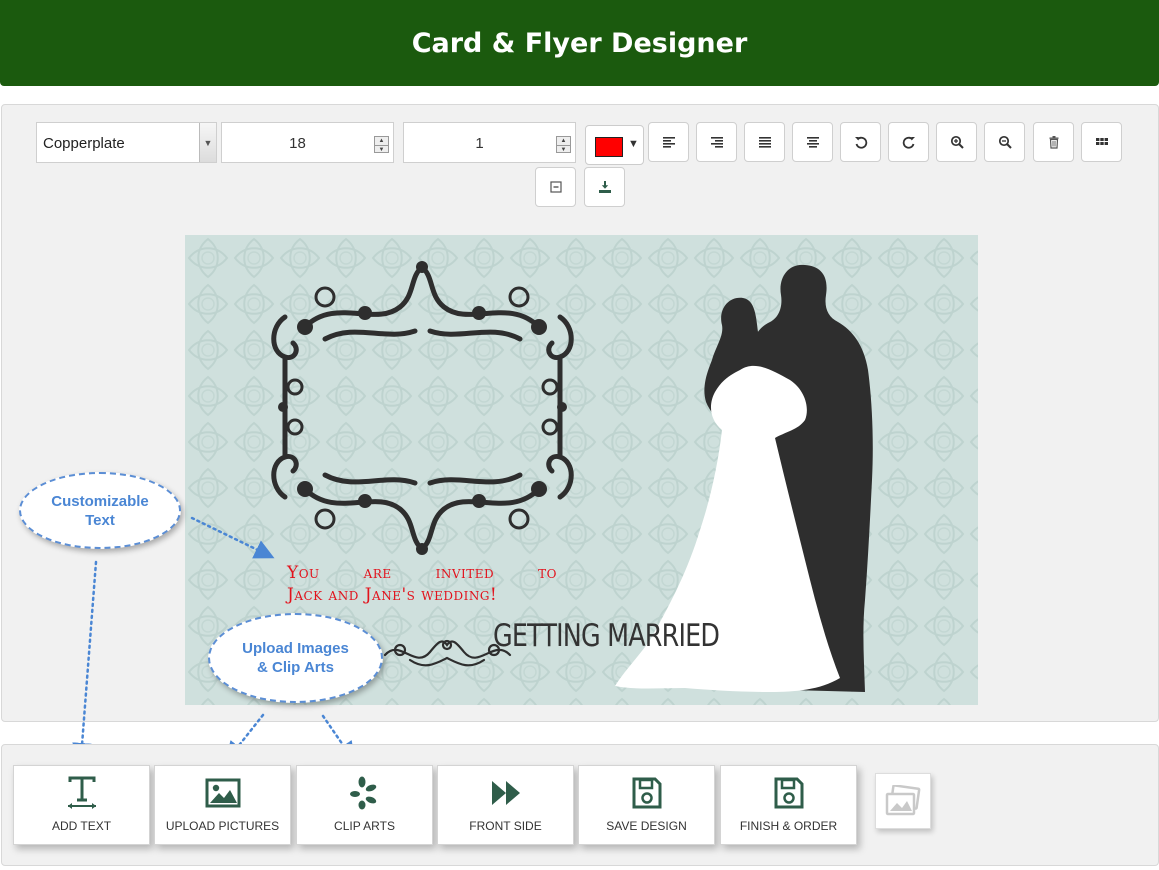 This screenshot has width=1159, height=870. I want to click on page-title: Card & Flyer Designer, so click(579, 43).